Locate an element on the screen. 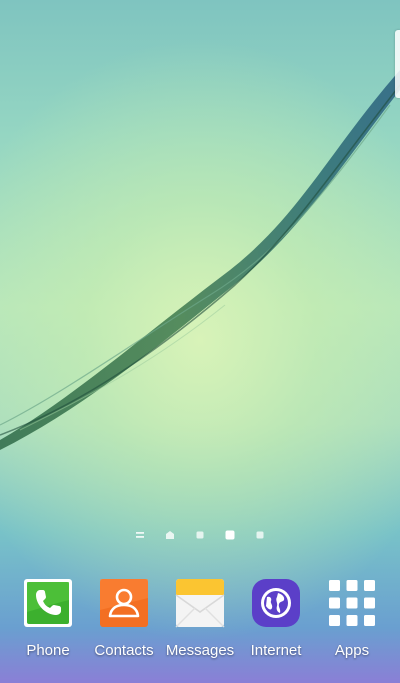  briefing-page-icon is located at coordinates (140, 535).